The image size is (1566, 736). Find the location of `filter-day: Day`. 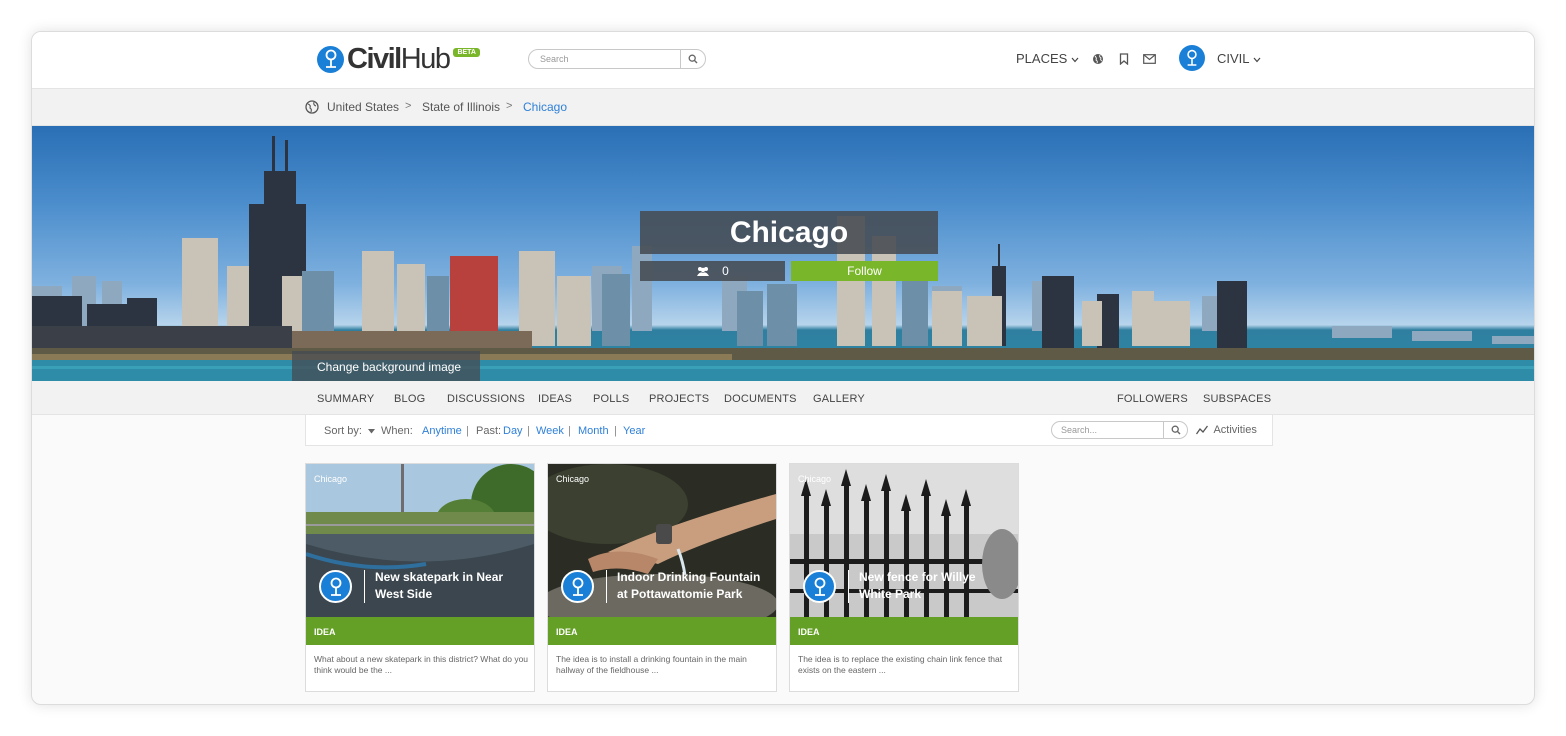

filter-day: Day is located at coordinates (513, 431).